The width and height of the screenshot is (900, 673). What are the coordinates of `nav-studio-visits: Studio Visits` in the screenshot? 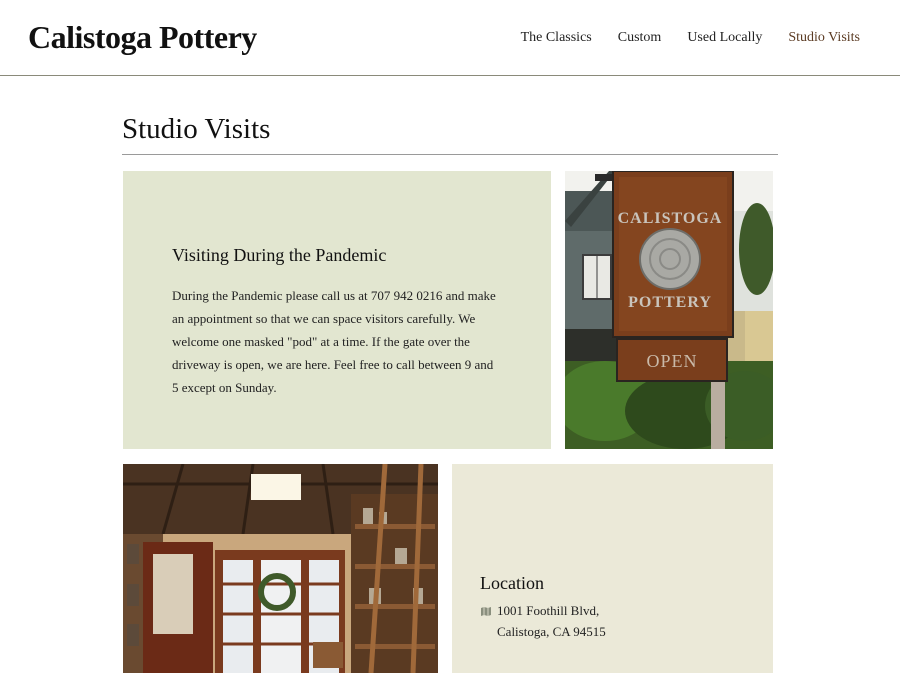 It's located at (824, 38).